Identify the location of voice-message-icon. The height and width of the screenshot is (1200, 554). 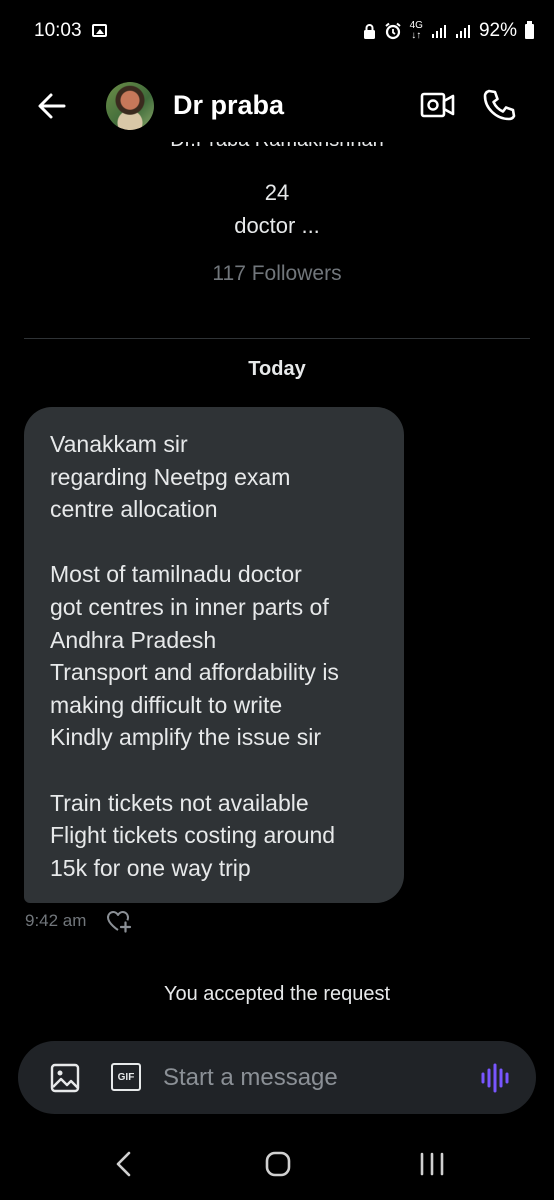
(496, 1078).